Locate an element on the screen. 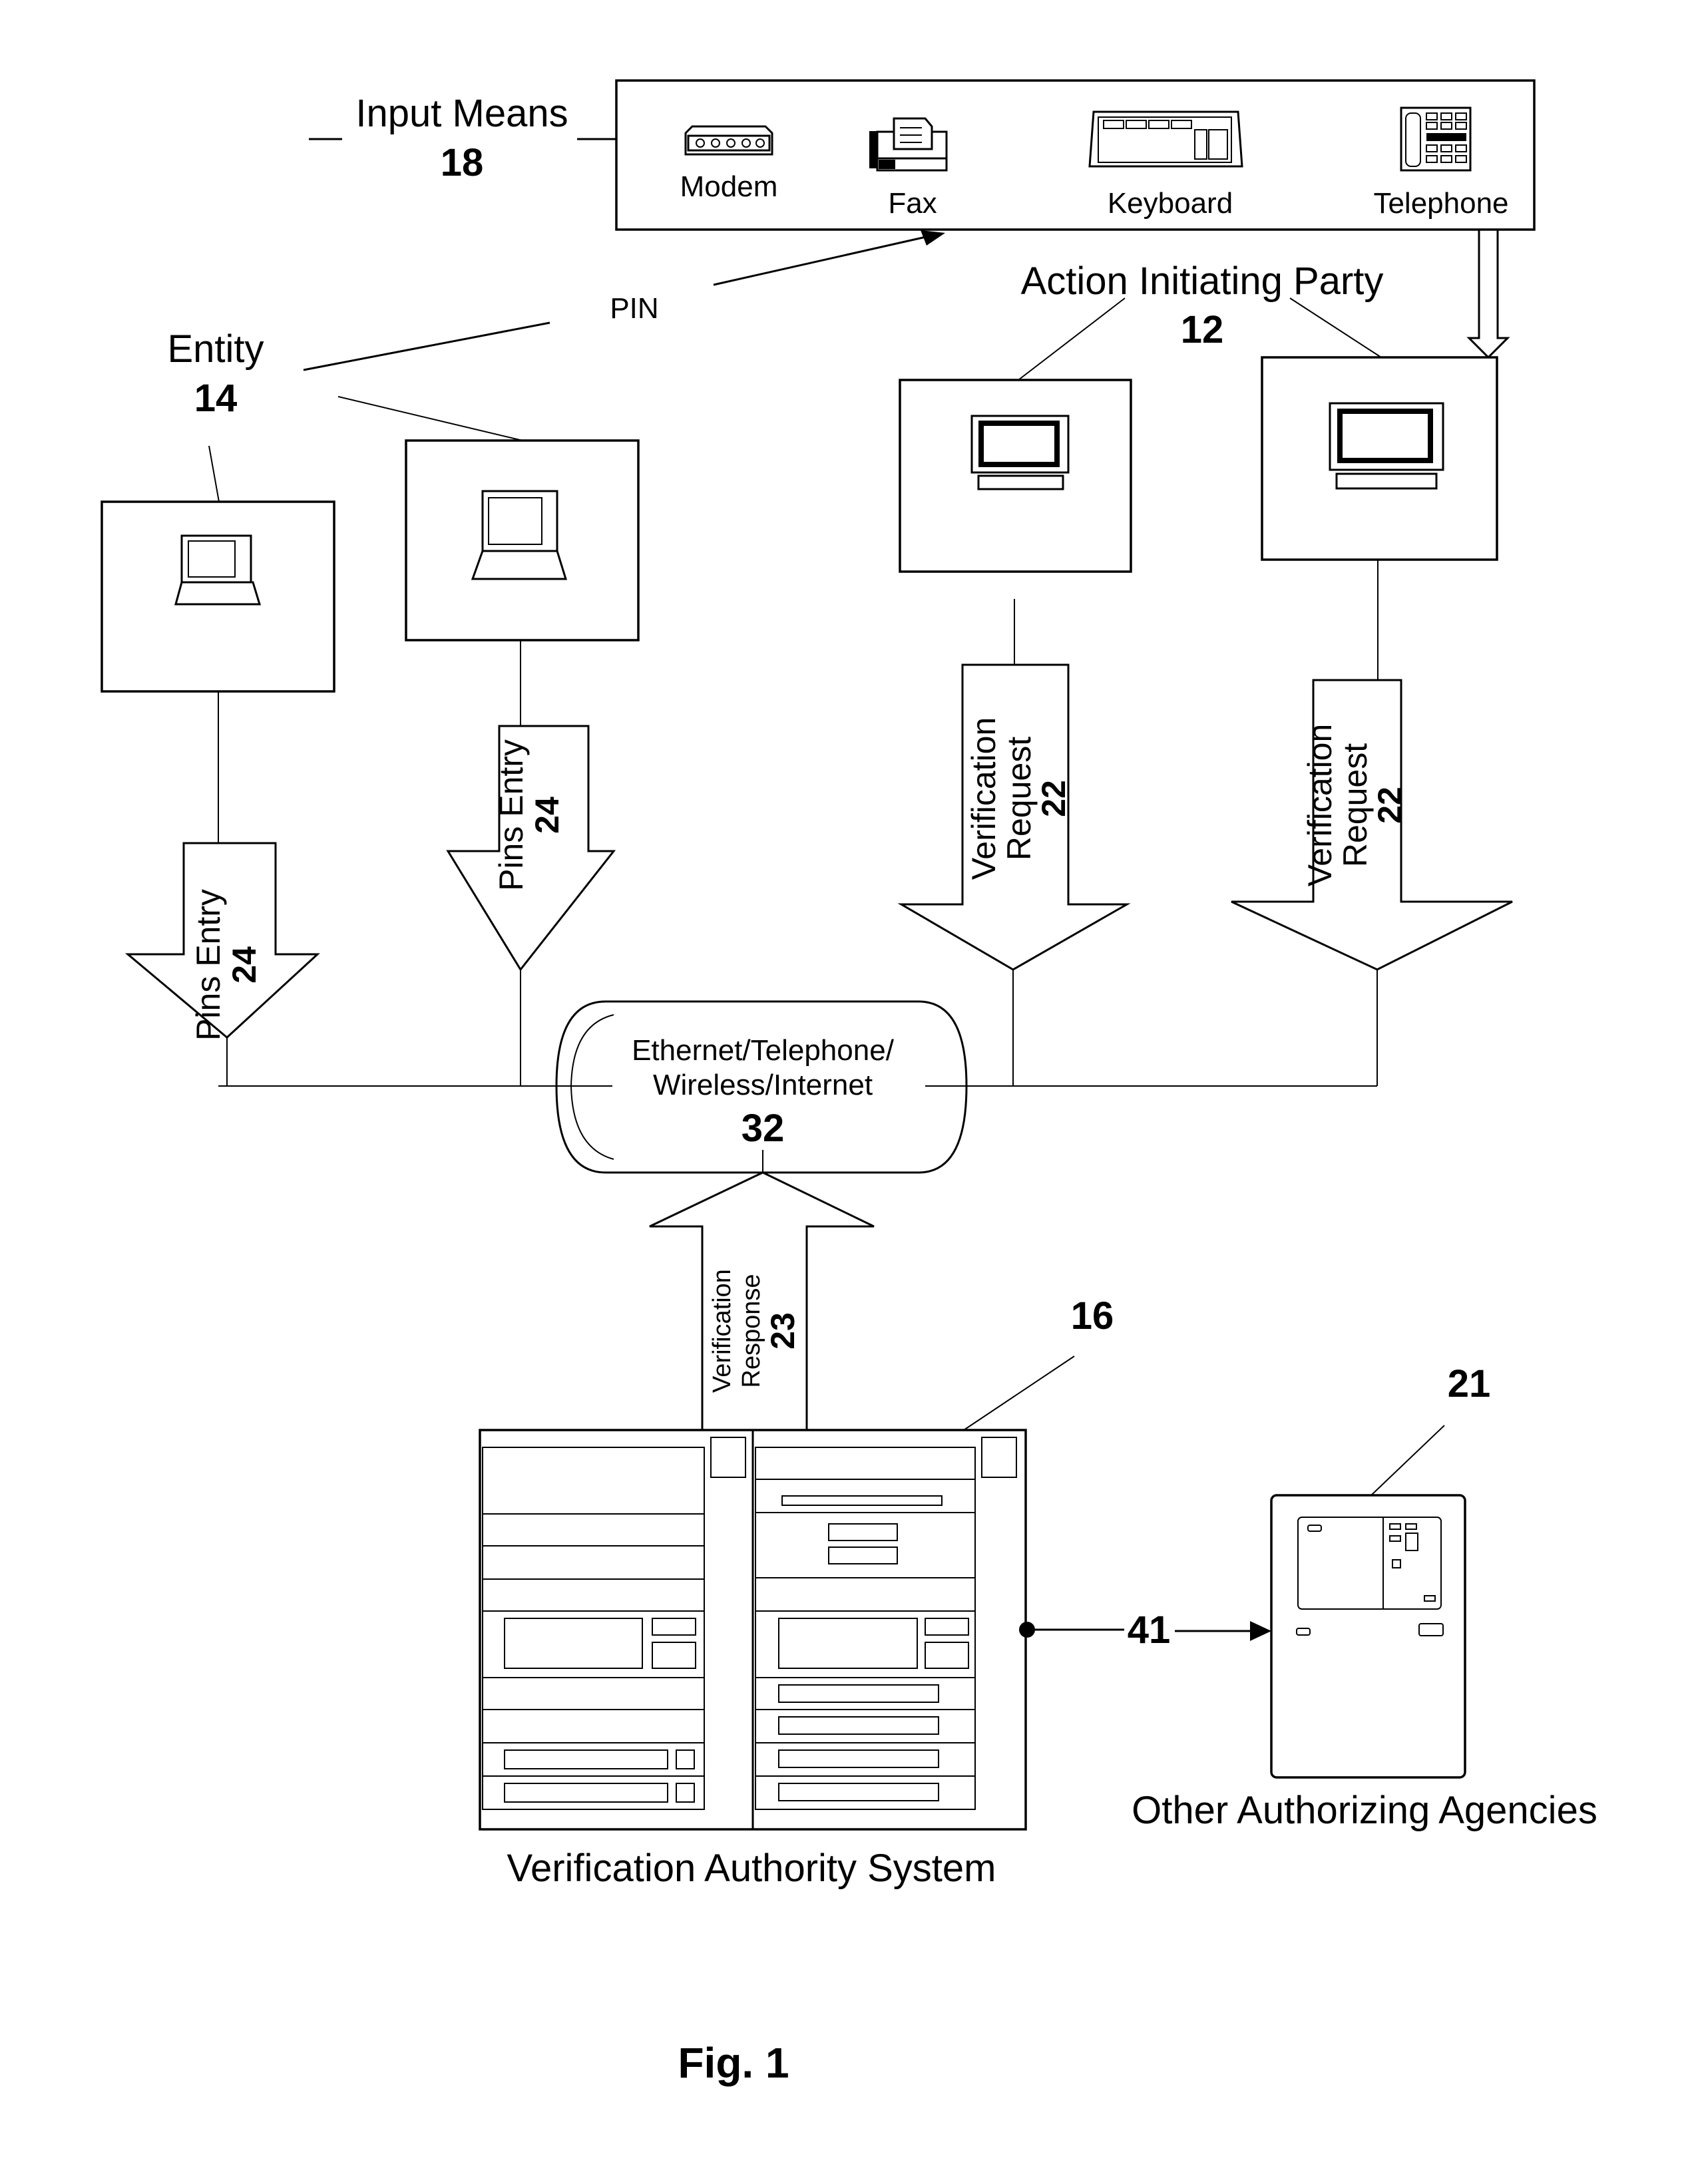  action-initiating-party-group: Action Initiating Party 12 is located at coordinates (1198, 416).